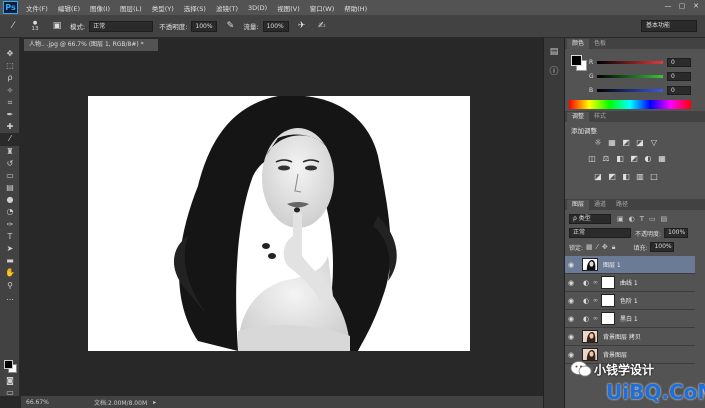  Describe the element at coordinates (10, 164) in the screenshot. I see `history-brush-tool-icon: ↺` at that location.